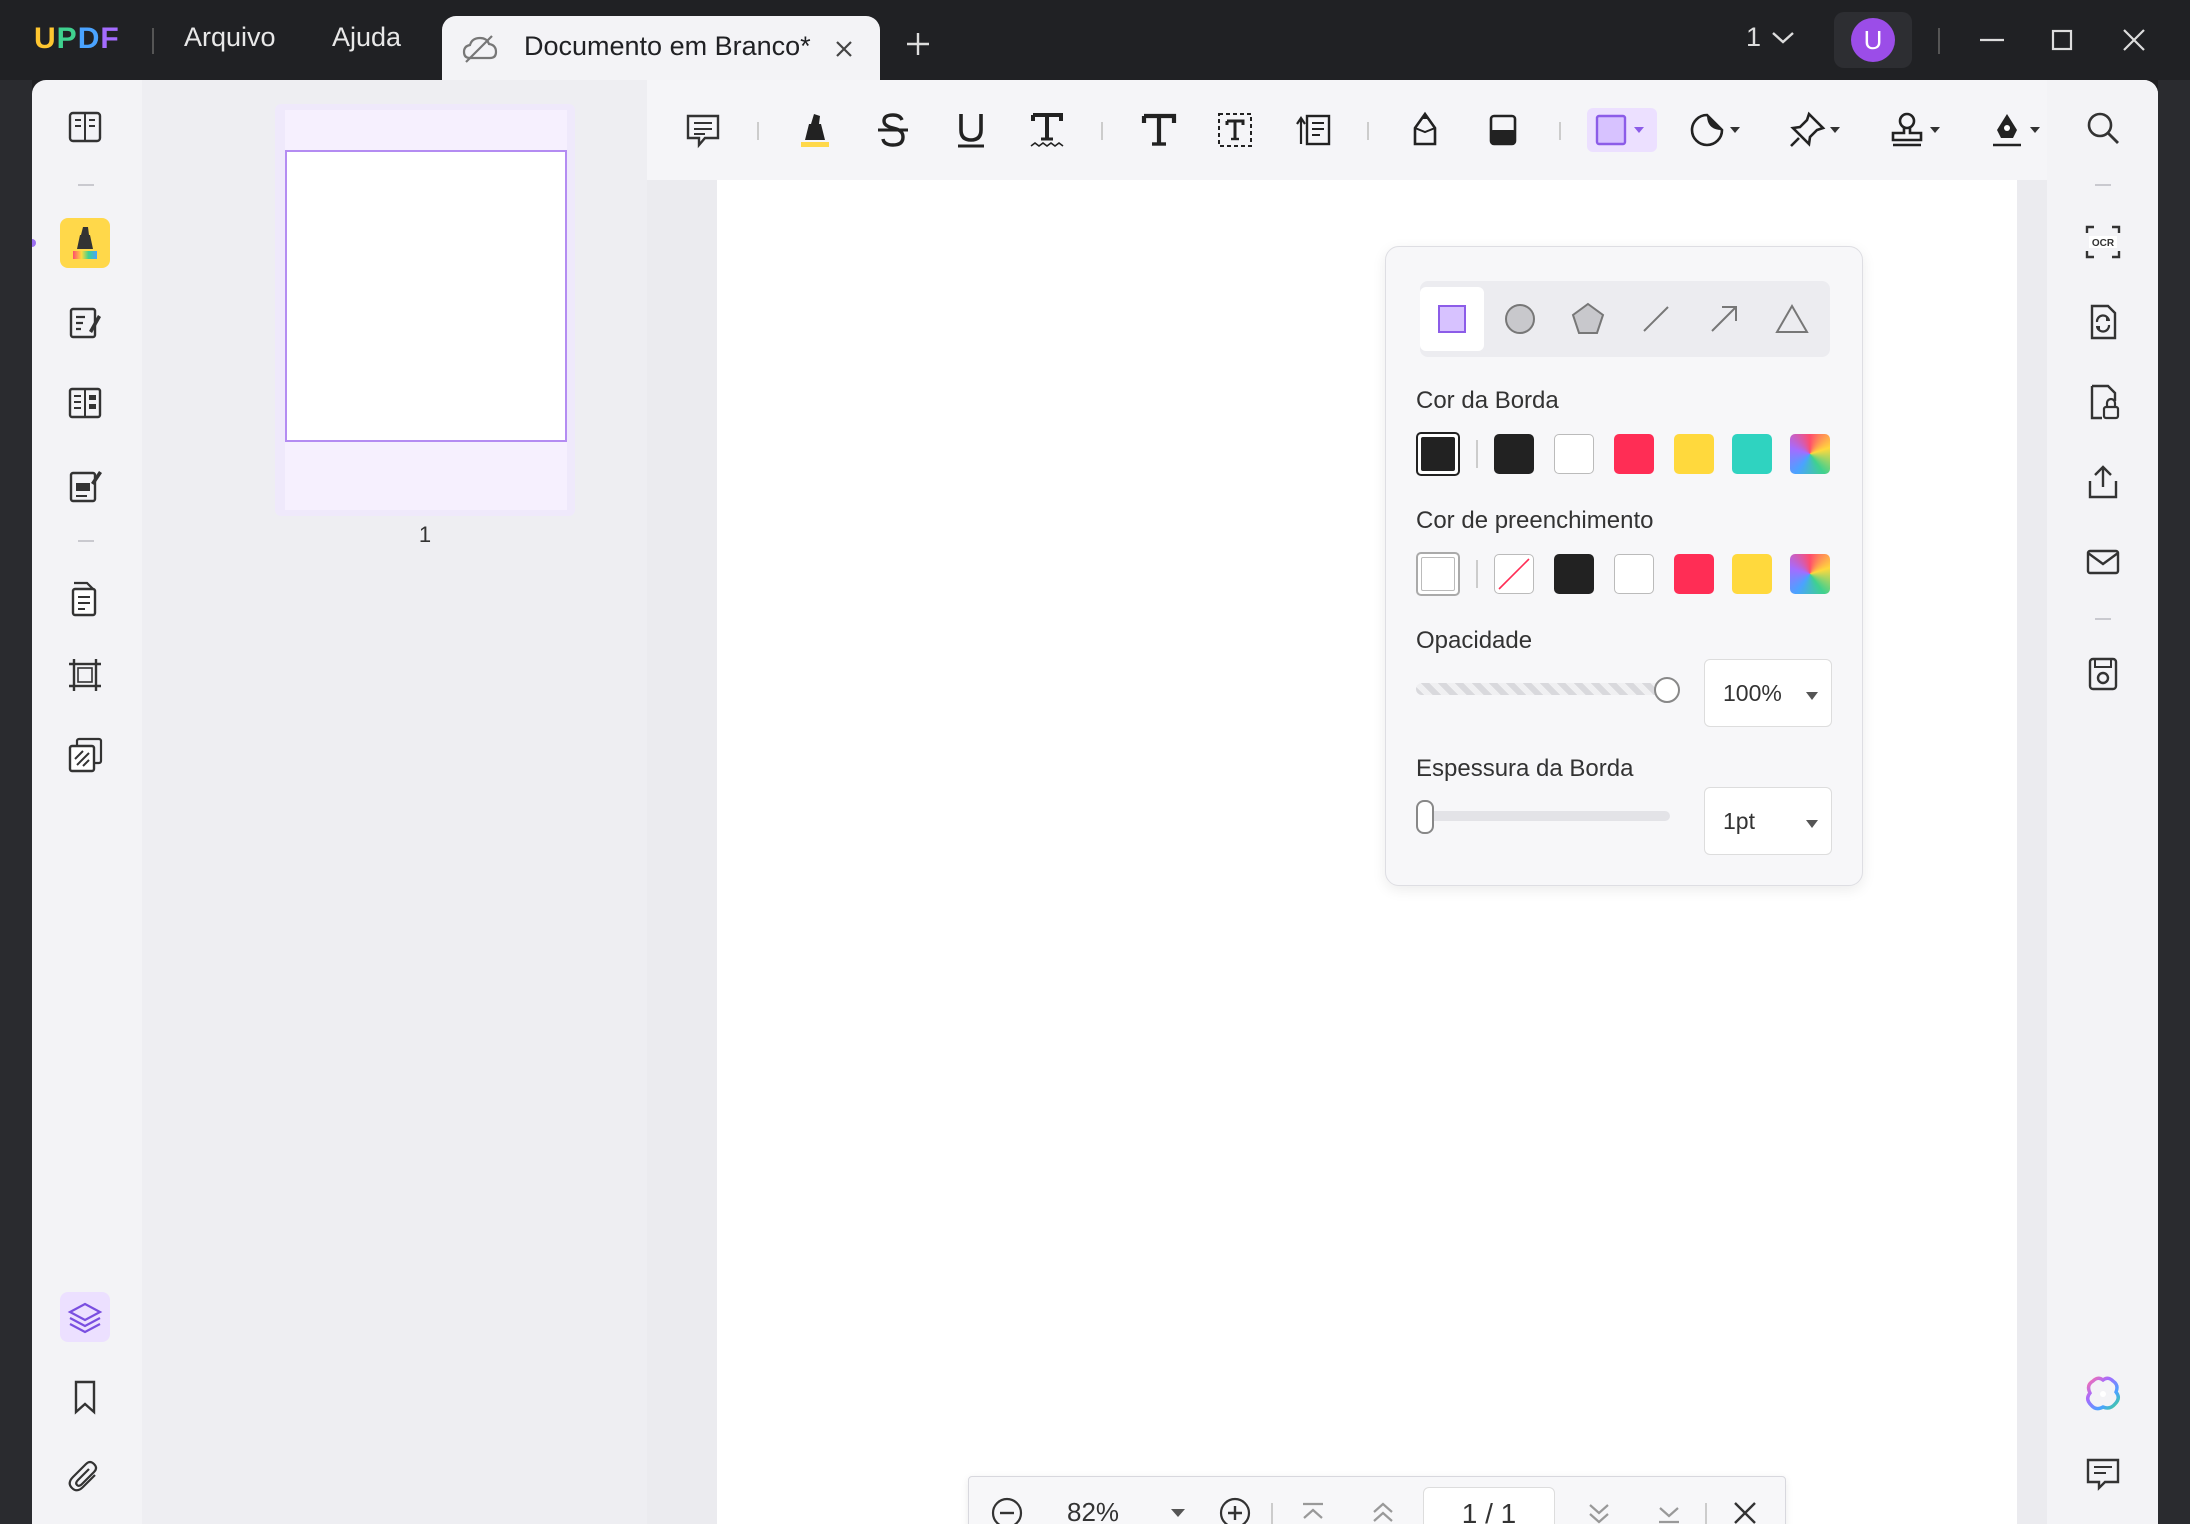 The height and width of the screenshot is (1524, 2190). I want to click on fill-color-yellow, so click(1752, 574).